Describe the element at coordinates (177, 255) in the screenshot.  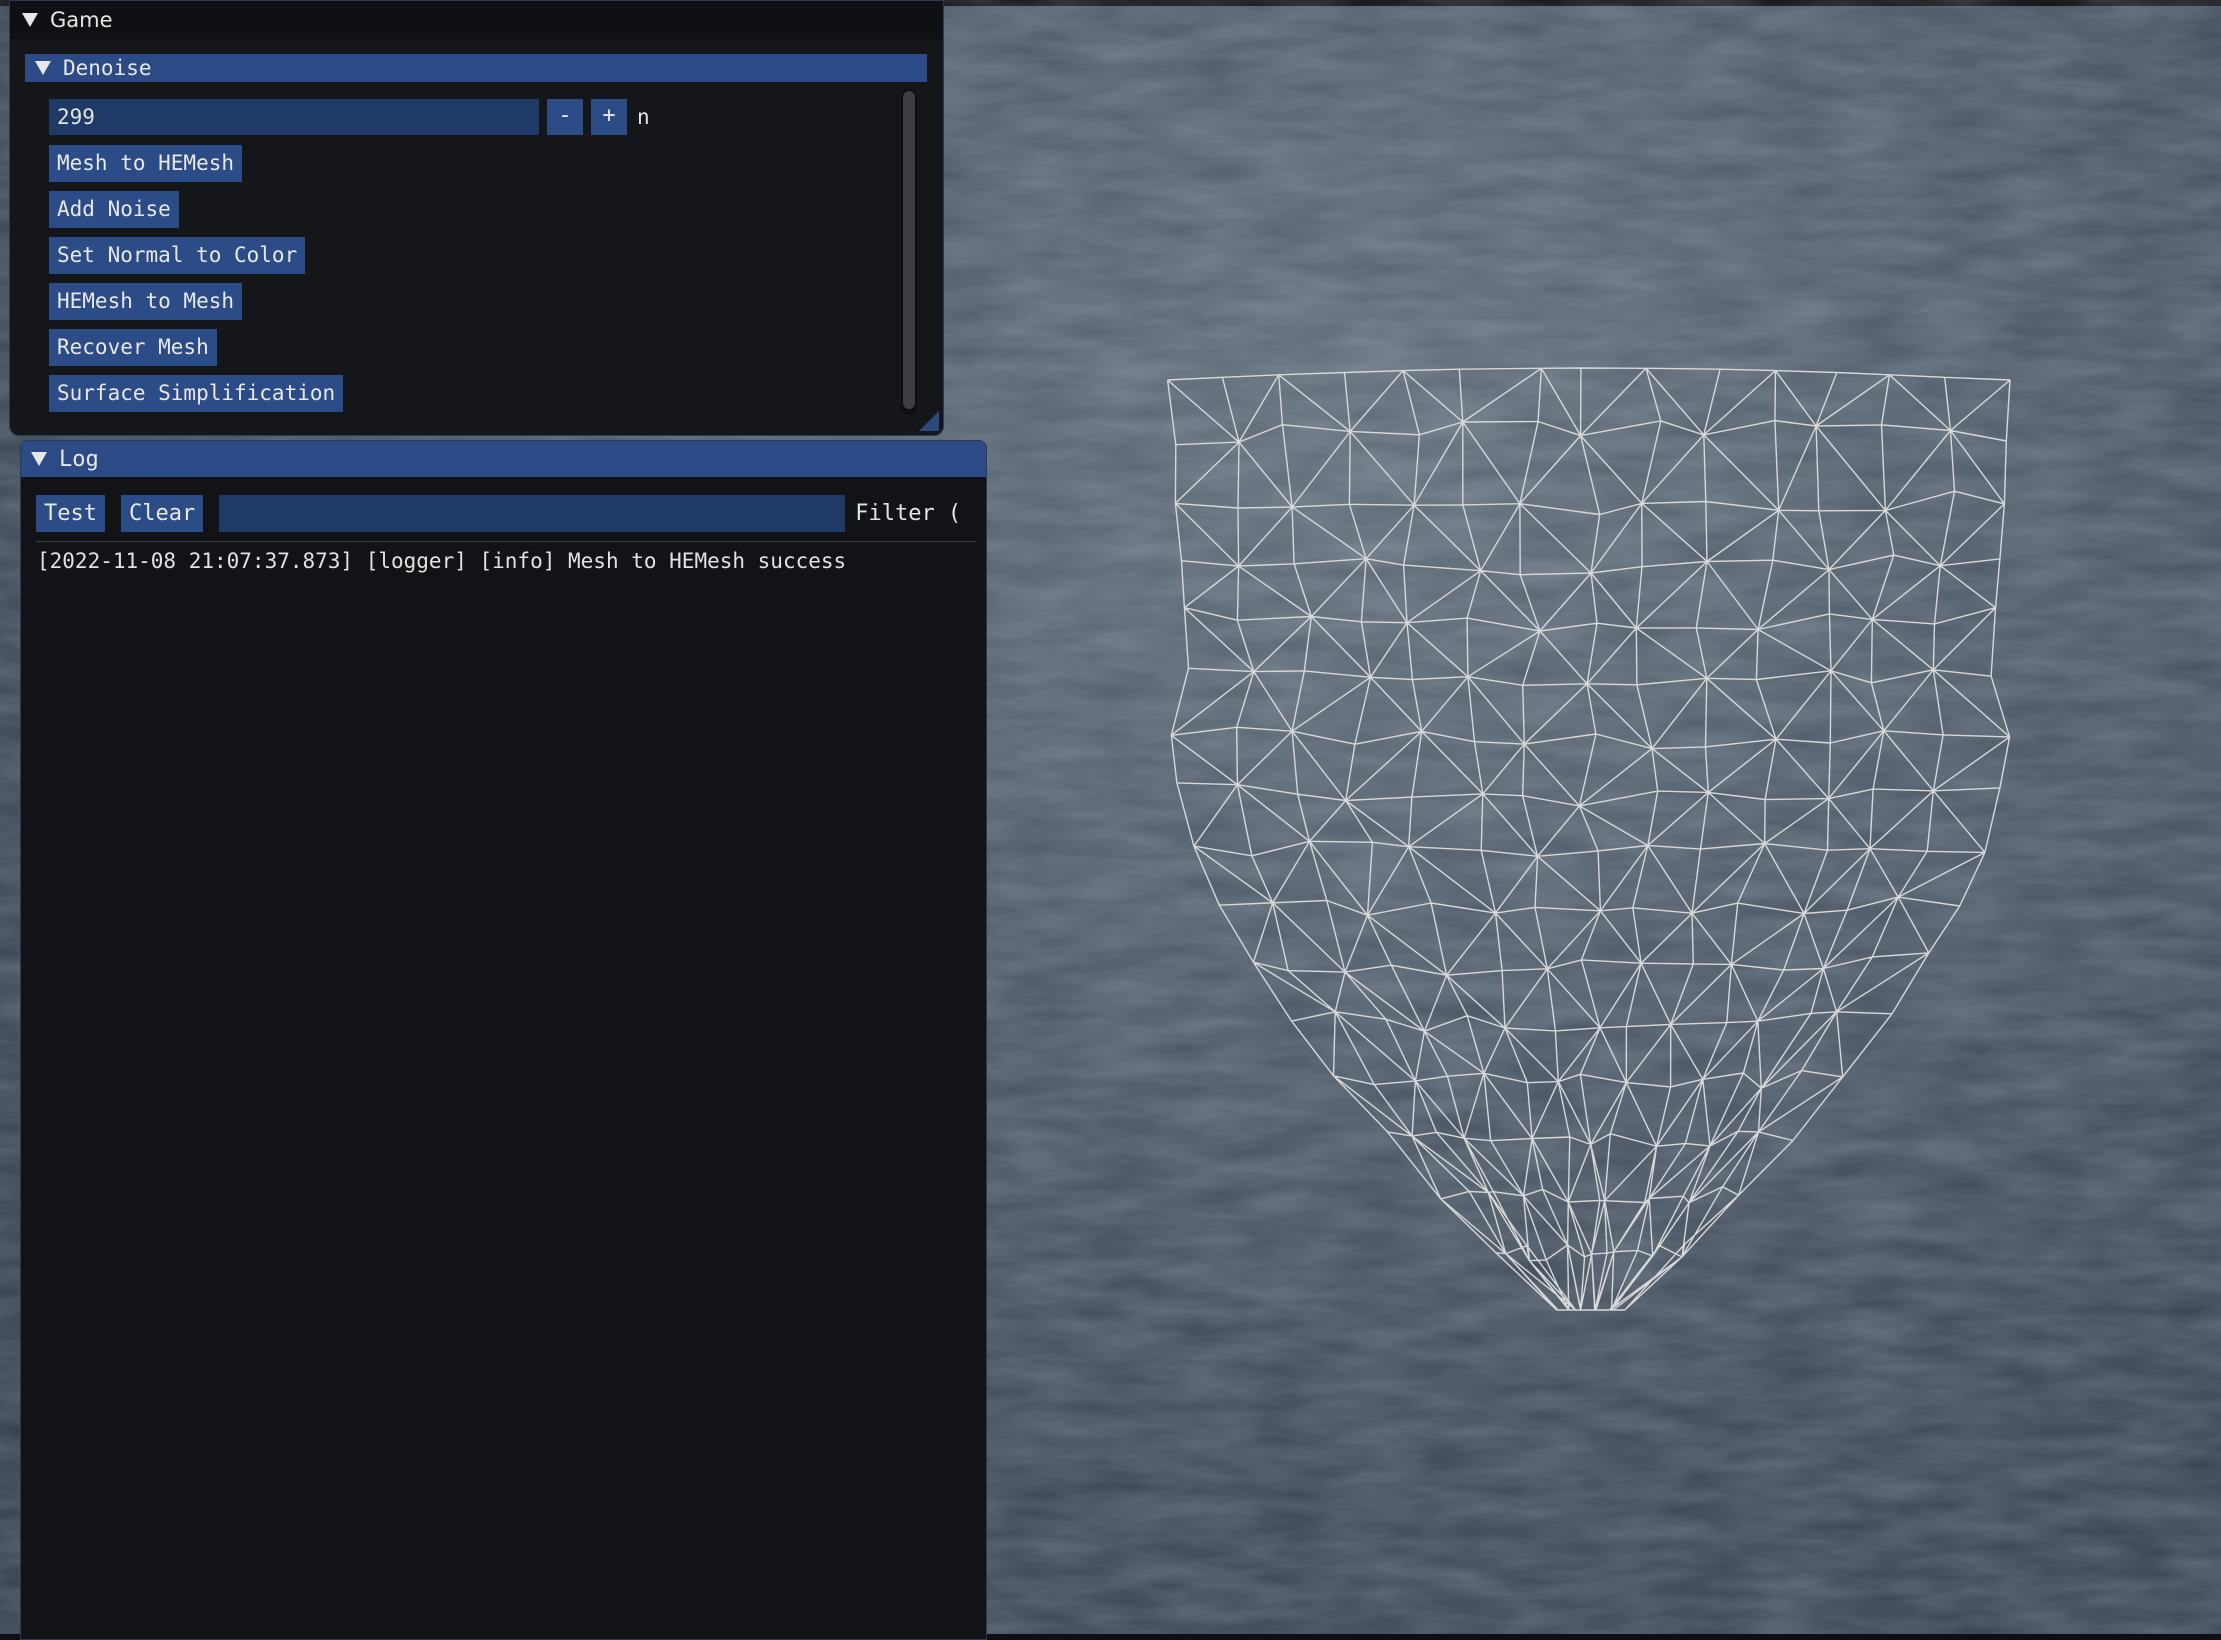
I see `set-normal-to-color-button: Set Normal to Color` at that location.